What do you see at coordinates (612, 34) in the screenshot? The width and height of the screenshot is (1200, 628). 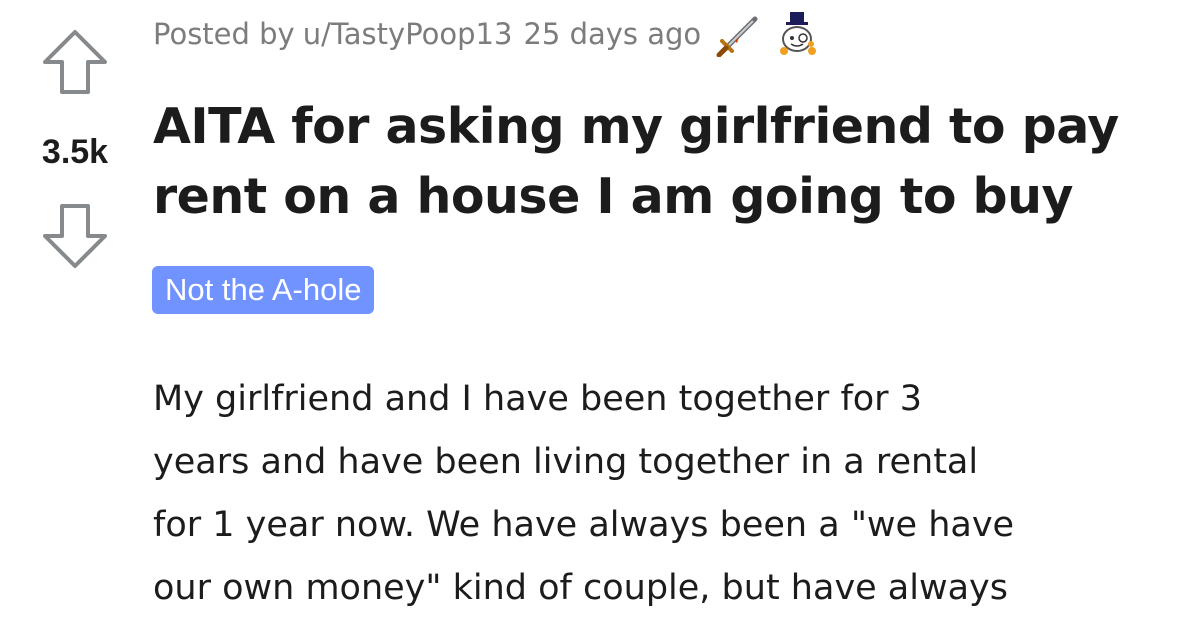 I see `post-timestamp: 25 days ago` at bounding box center [612, 34].